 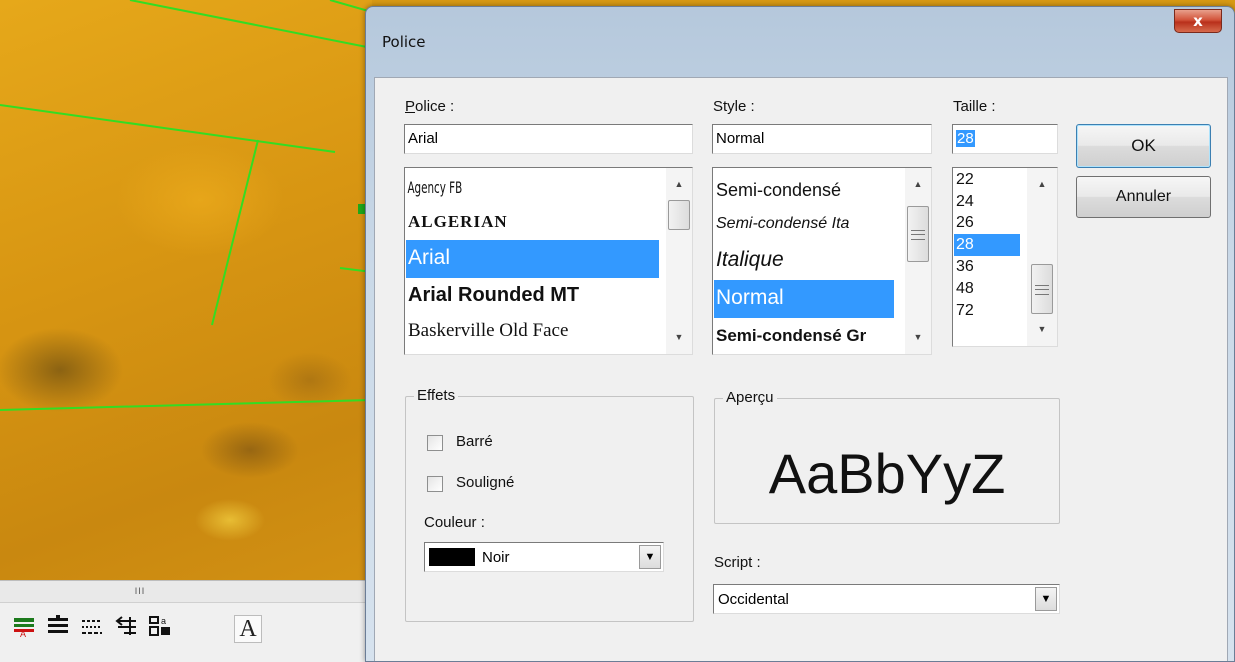 What do you see at coordinates (163, 621) in the screenshot?
I see `svg-text: a` at bounding box center [163, 621].